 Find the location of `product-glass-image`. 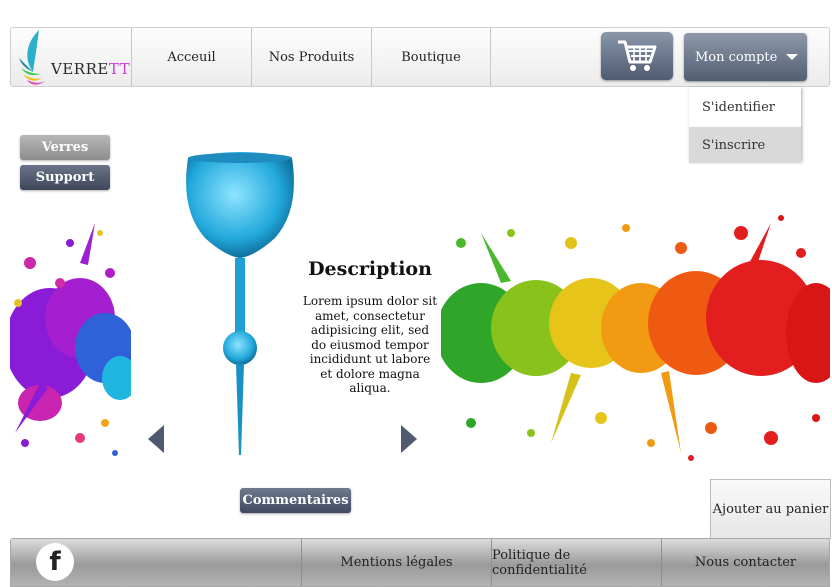

product-glass-image is located at coordinates (240, 305).